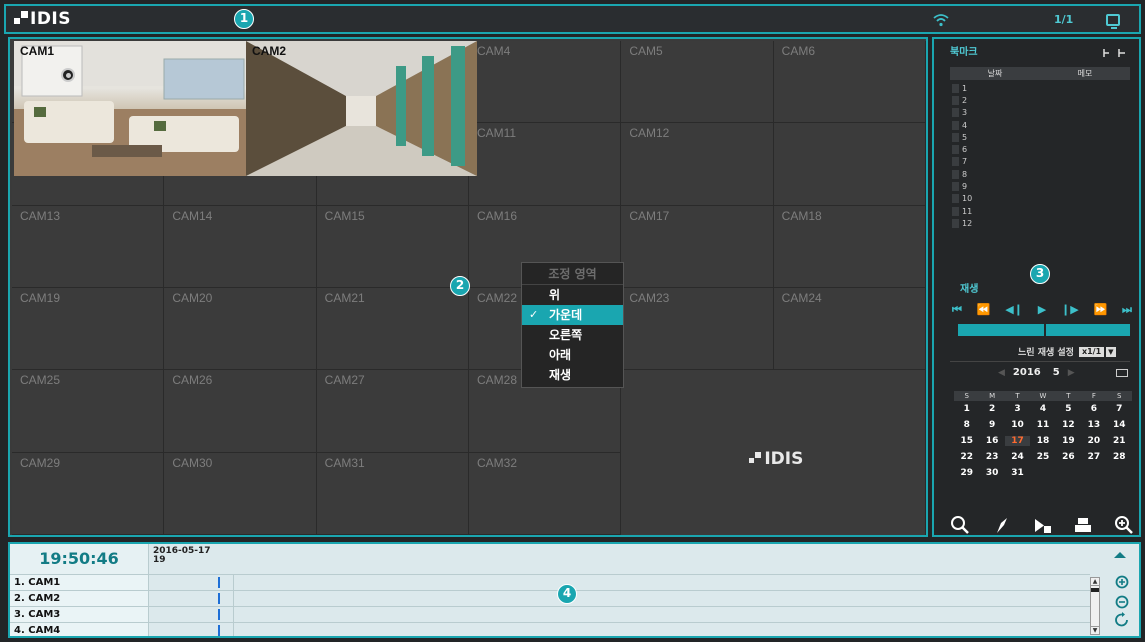 This screenshot has height=642, width=1145. Describe the element at coordinates (960, 525) in the screenshot. I see `search-icon` at that location.